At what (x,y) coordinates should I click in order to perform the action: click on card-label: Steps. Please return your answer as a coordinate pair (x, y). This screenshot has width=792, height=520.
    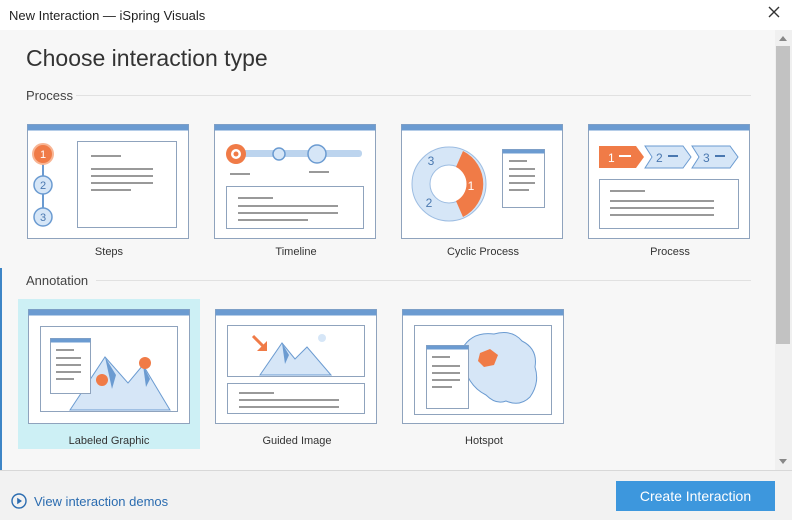
    Looking at the image, I should click on (109, 252).